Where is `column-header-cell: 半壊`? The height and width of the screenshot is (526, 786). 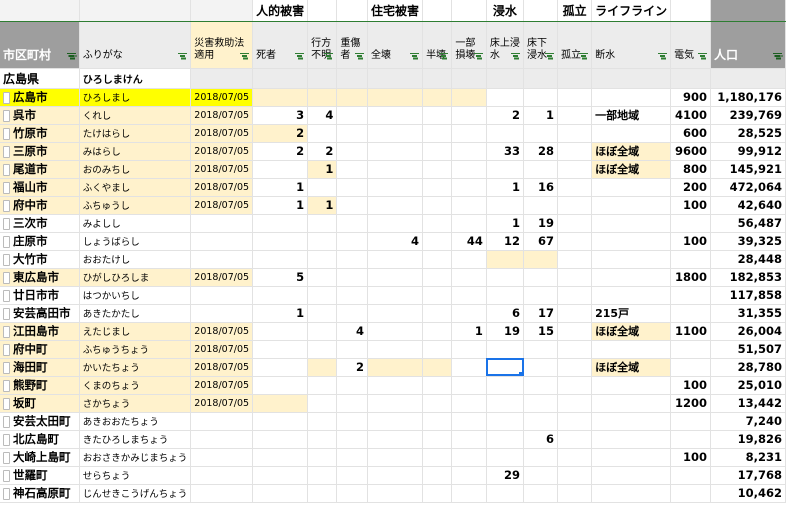
column-header-cell: 半壊 is located at coordinates (437, 45).